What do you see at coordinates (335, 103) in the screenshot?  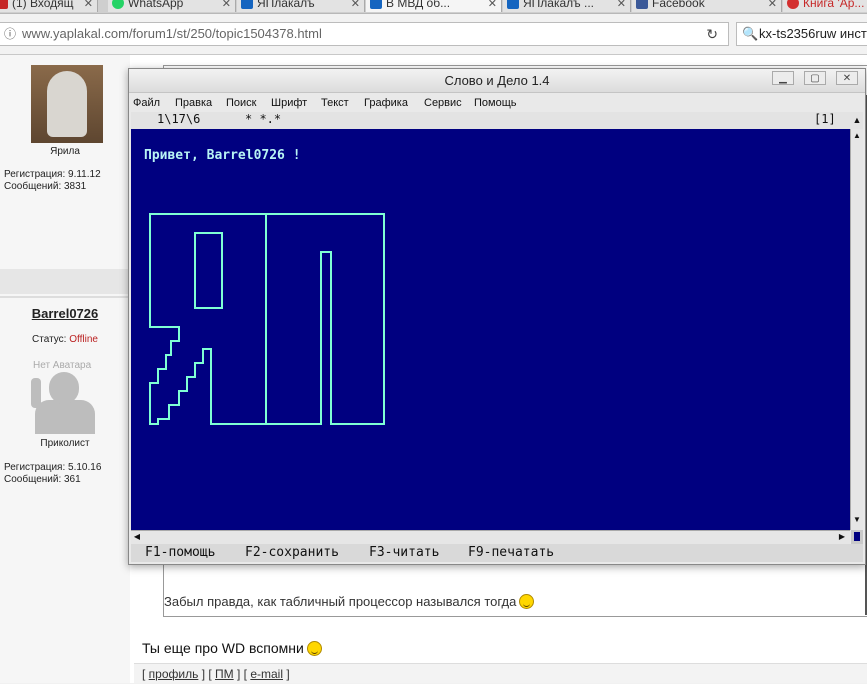 I see `menu-text: Текст` at bounding box center [335, 103].